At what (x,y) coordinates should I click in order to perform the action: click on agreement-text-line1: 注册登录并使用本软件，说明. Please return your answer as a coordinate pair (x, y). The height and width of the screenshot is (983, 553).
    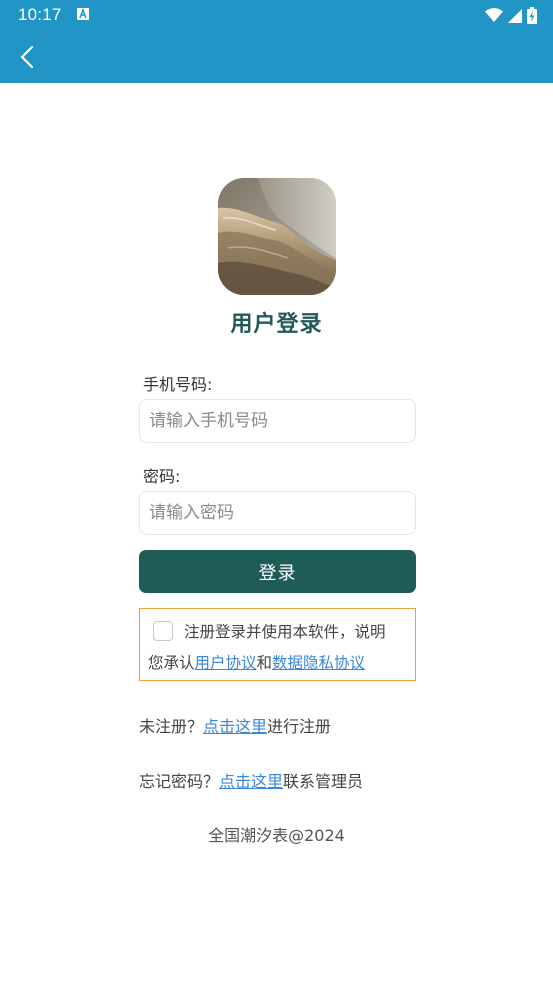
    Looking at the image, I should click on (285, 632).